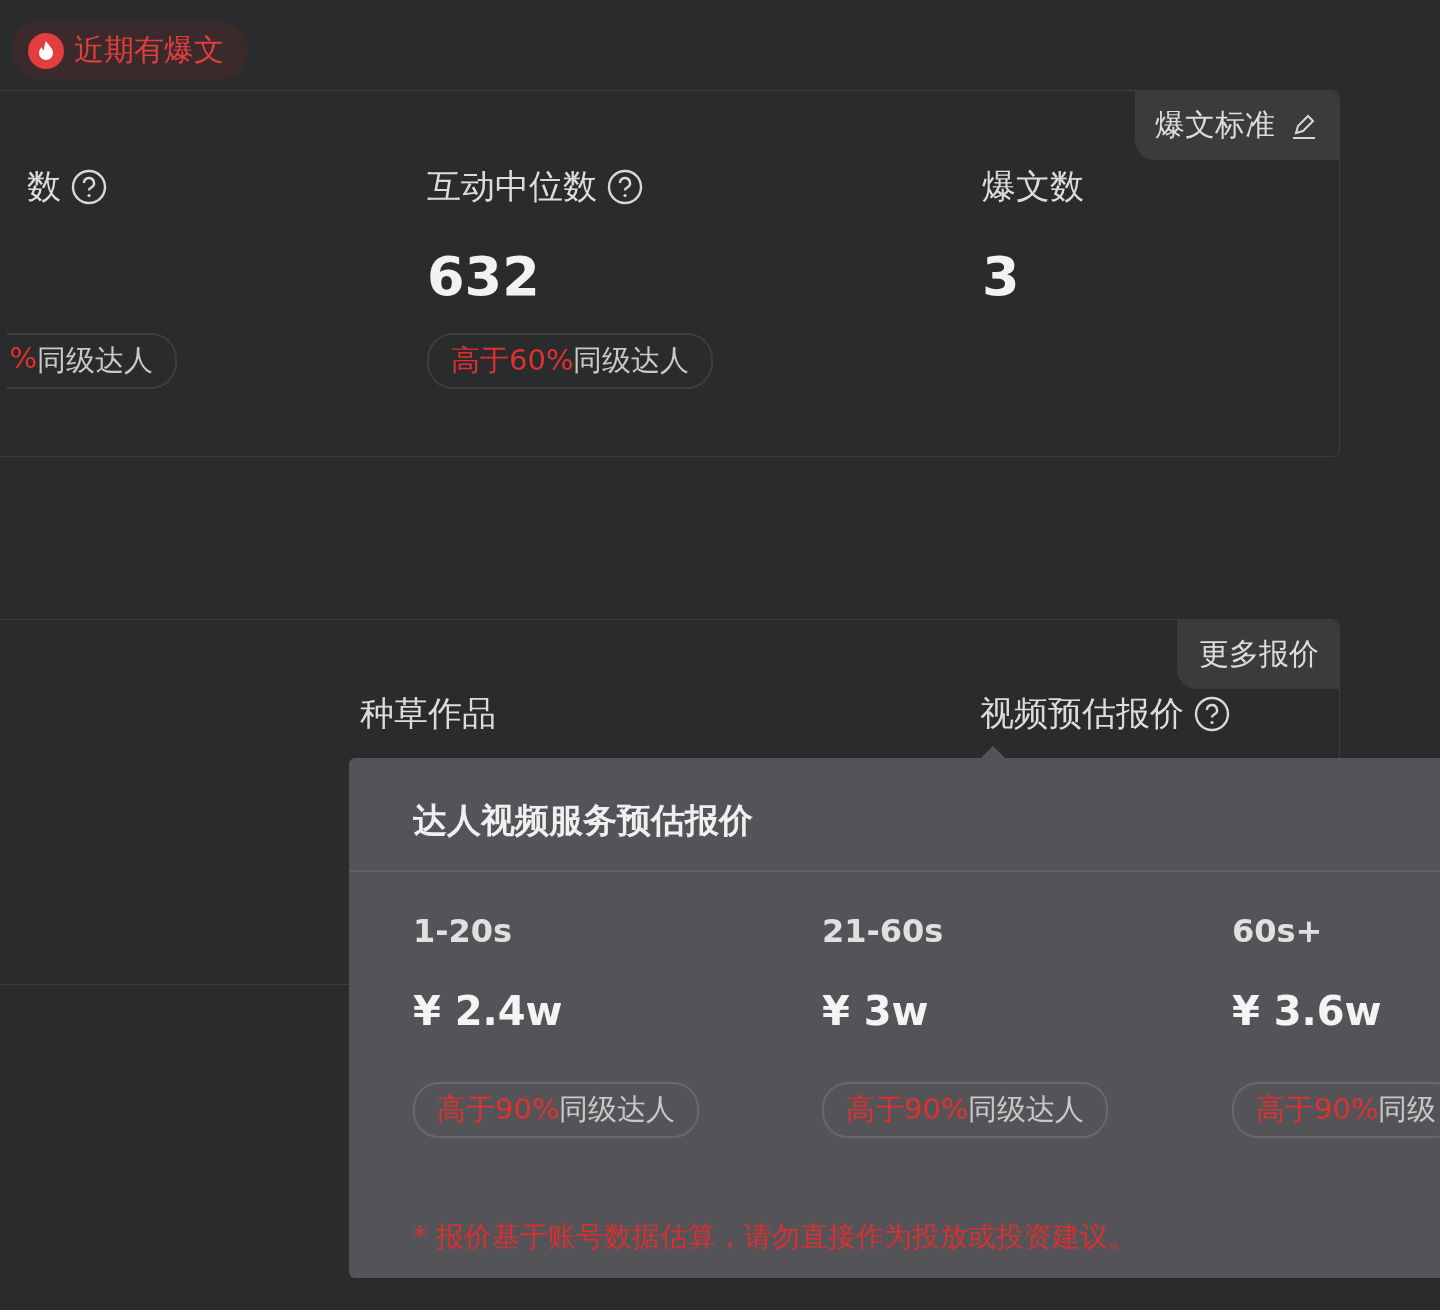 This screenshot has height=1310, width=1440. I want to click on duration-label: 21-60s, so click(883, 931).